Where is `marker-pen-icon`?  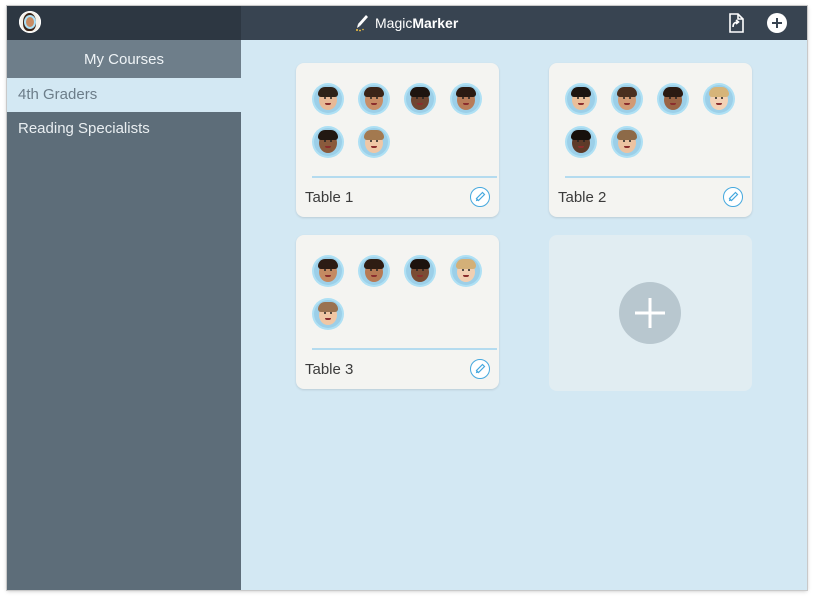 marker-pen-icon is located at coordinates (362, 23).